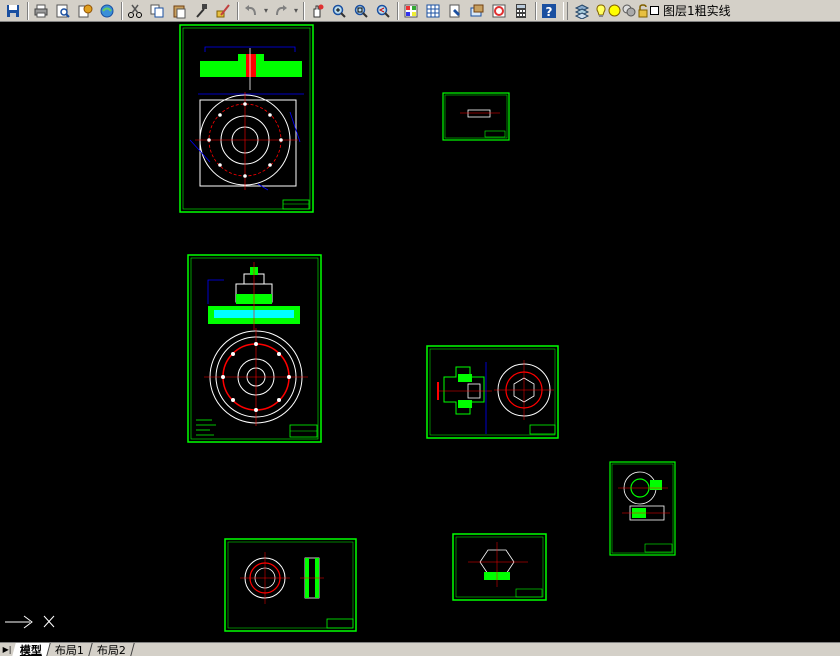 The width and height of the screenshot is (840, 656). What do you see at coordinates (477, 11) in the screenshot?
I see `sheet-set-icon` at bounding box center [477, 11].